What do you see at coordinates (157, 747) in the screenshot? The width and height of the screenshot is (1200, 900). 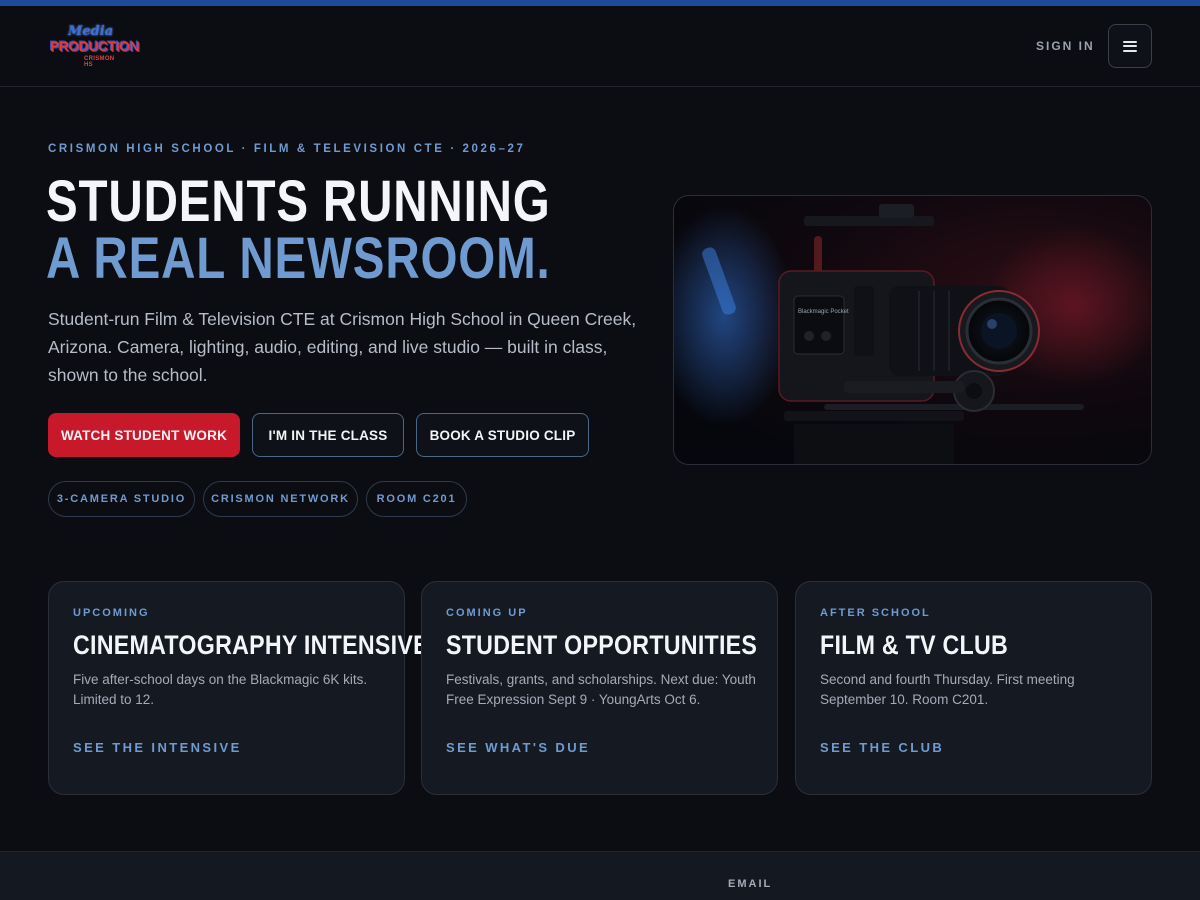 I see `see-the-intensive-link: SEE THE INTENSIVE` at bounding box center [157, 747].